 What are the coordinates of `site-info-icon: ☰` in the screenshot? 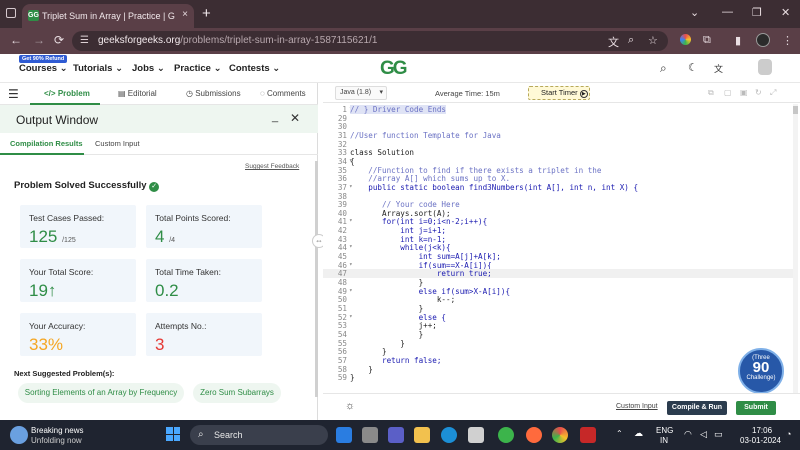 It's located at (84, 41).